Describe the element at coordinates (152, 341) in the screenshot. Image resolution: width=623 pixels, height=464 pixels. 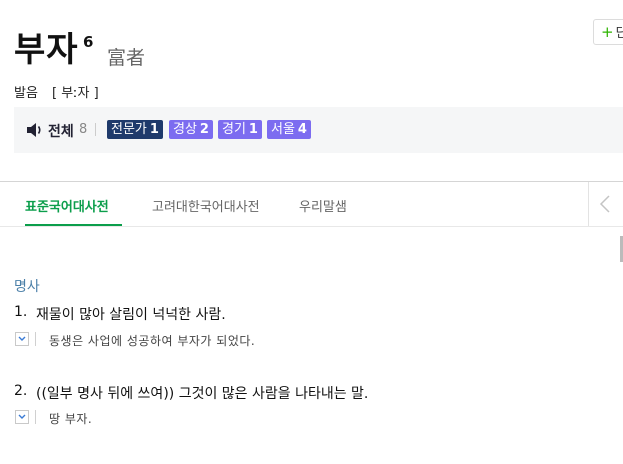
I see `example-sentence: 동생은 사업에 성공하여 부자가 되었다.` at that location.